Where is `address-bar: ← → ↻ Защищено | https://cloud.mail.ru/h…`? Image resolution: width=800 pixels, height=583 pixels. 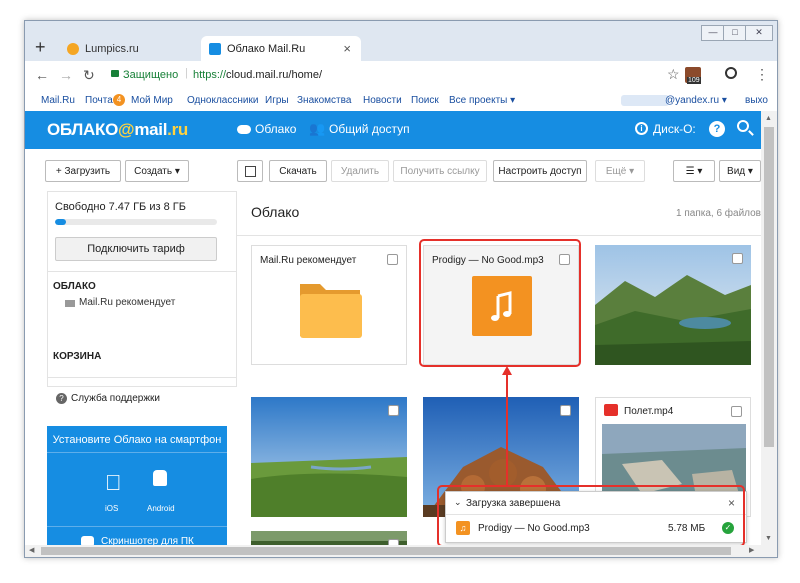
address-bar: ← → ↻ Защищено | https://cloud.mail.ru/h… is located at coordinates (401, 76).